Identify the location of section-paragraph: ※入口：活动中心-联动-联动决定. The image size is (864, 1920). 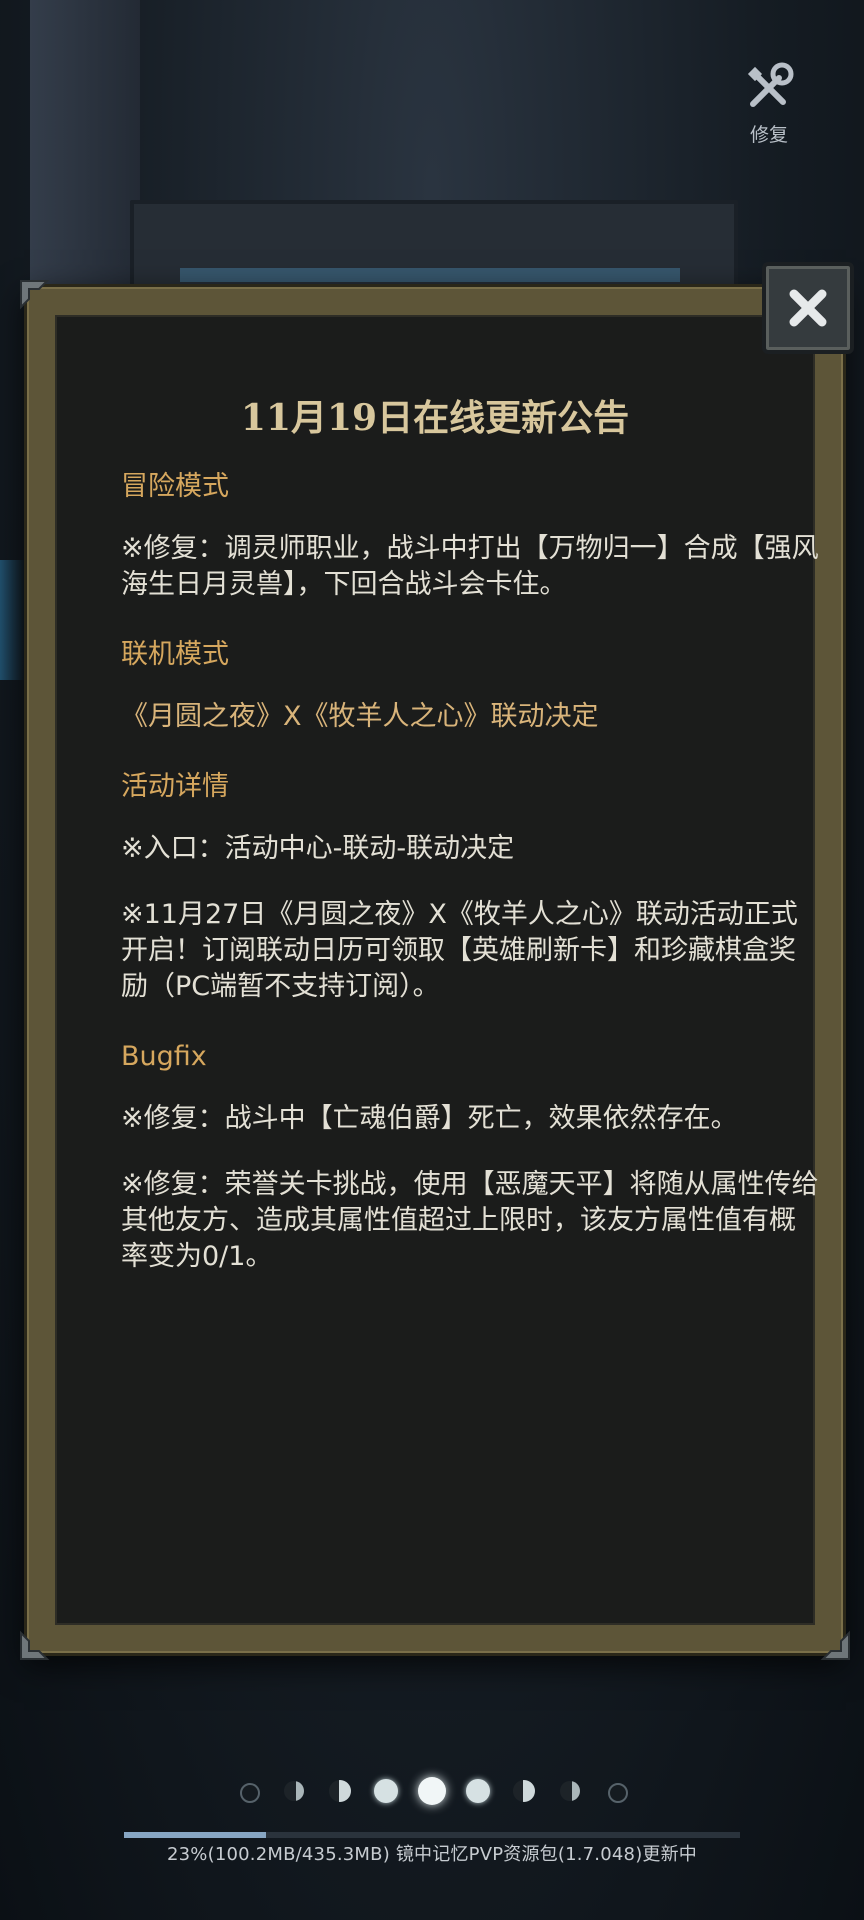
(318, 848).